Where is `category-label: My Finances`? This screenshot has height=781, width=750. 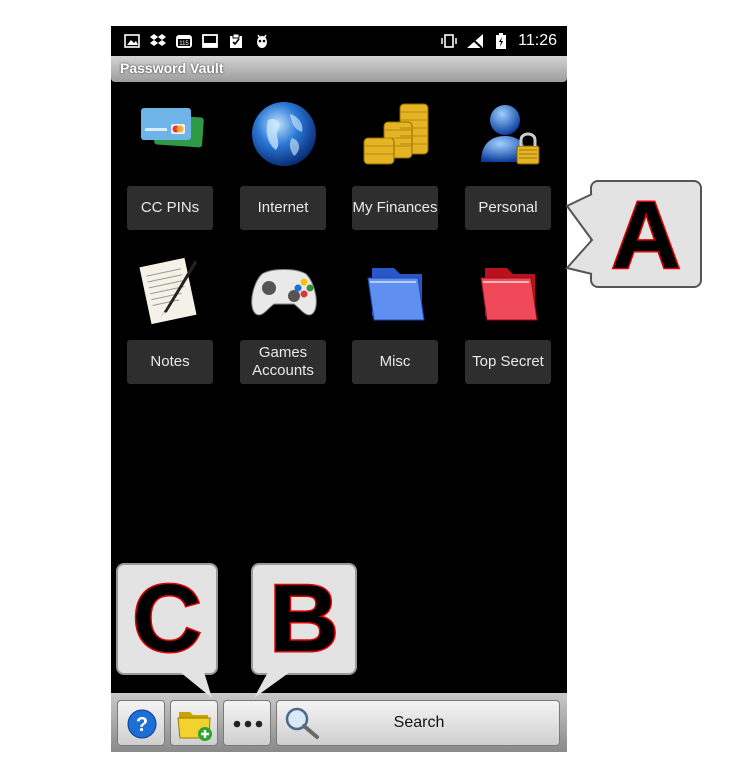 category-label: My Finances is located at coordinates (395, 208).